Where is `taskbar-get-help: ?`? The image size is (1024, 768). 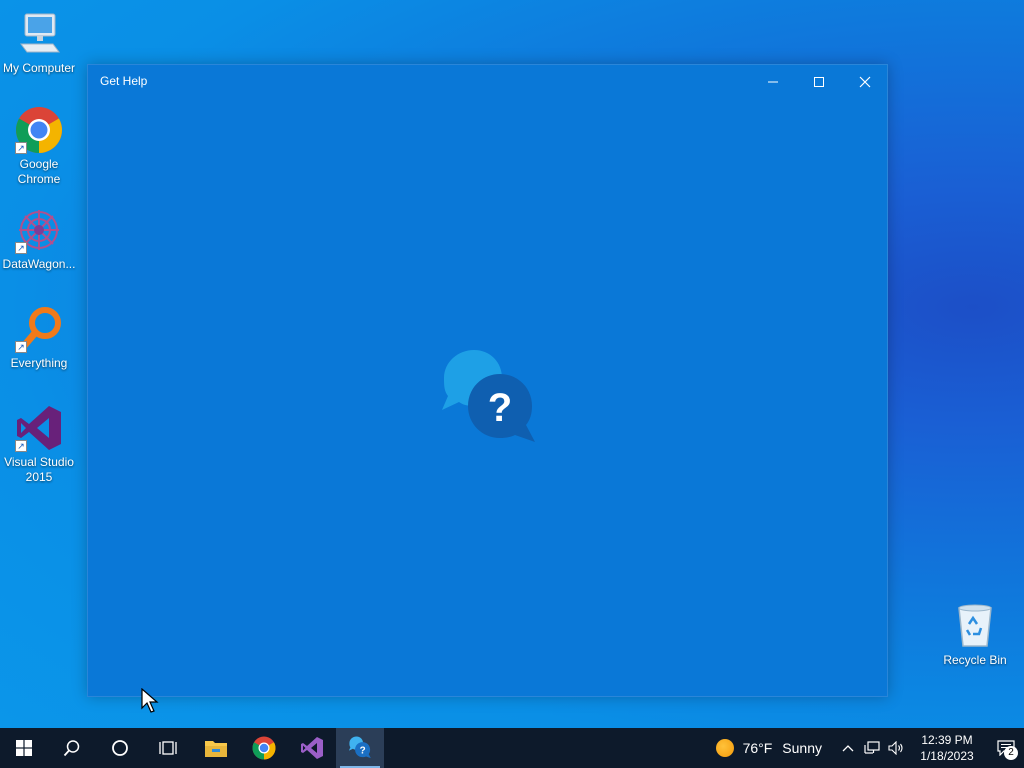
taskbar-get-help: ? is located at coordinates (360, 748).